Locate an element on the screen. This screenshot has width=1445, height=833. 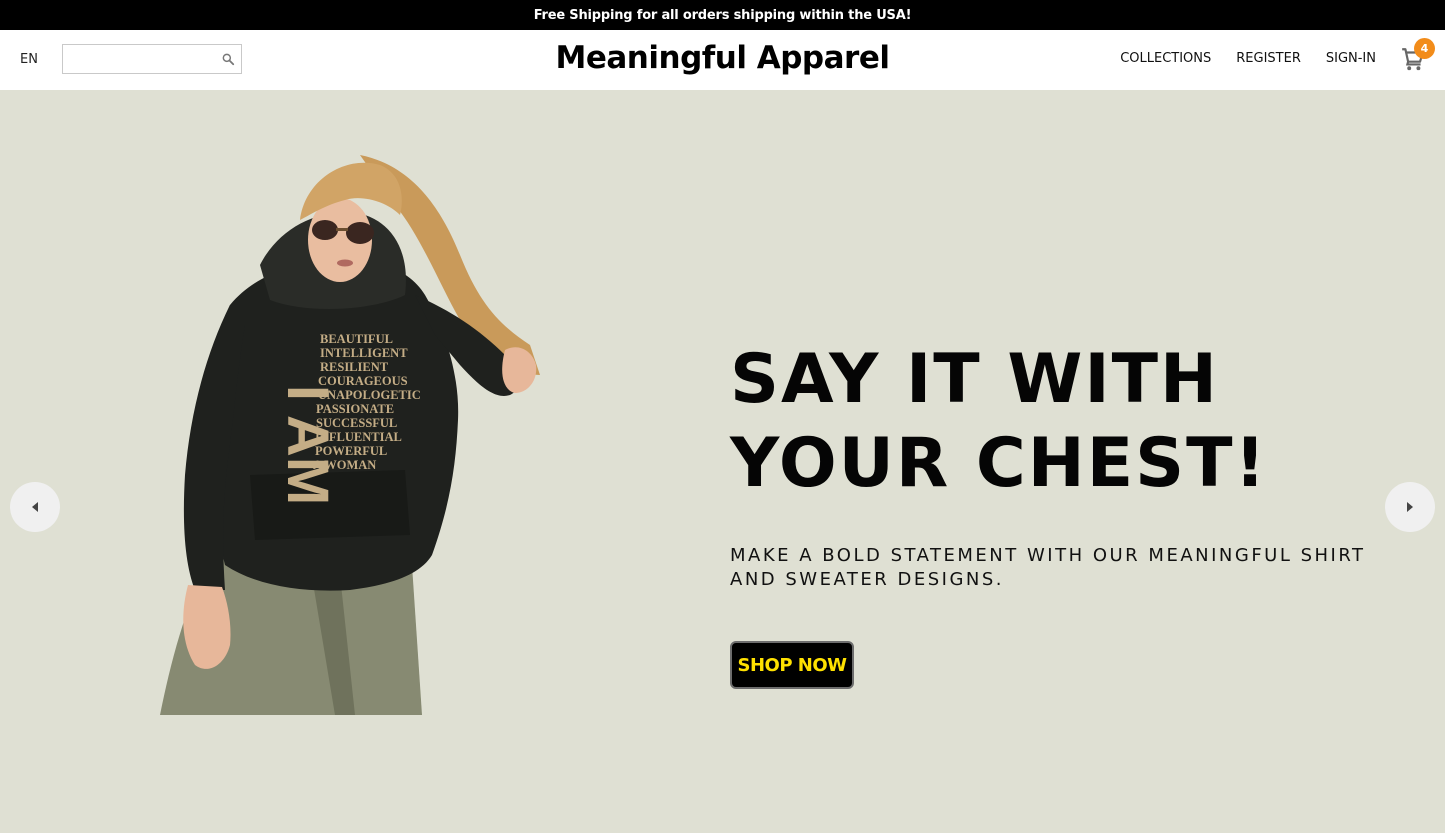
main-nav: COLLECTIONS REGISTER SIGN-IN is located at coordinates (1248, 58).